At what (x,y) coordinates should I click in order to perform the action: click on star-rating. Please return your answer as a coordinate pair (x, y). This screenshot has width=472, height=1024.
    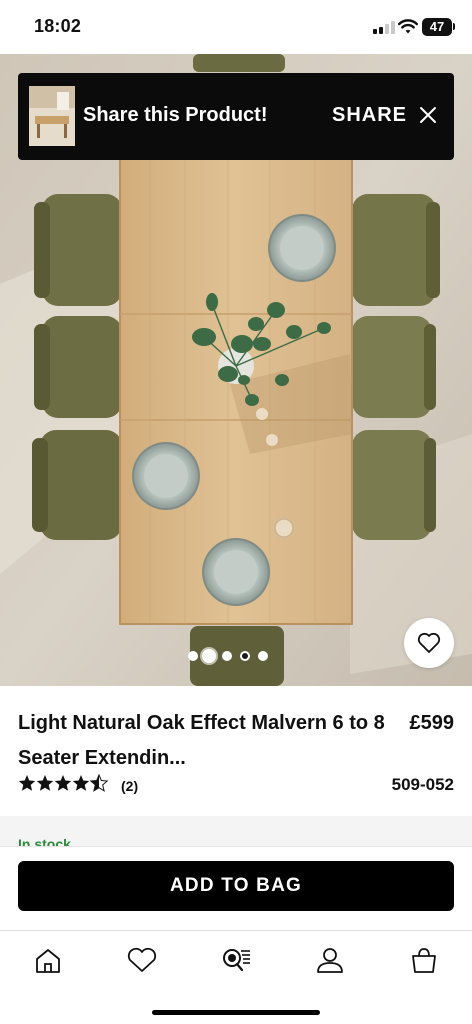
    Looking at the image, I should click on (64, 785).